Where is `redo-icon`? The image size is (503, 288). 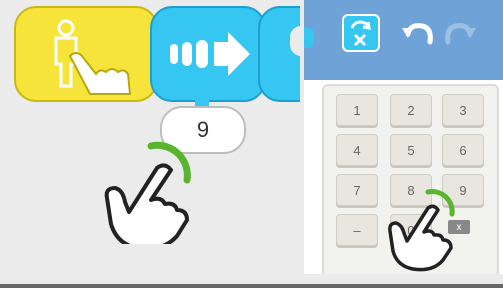 redo-icon is located at coordinates (461, 34).